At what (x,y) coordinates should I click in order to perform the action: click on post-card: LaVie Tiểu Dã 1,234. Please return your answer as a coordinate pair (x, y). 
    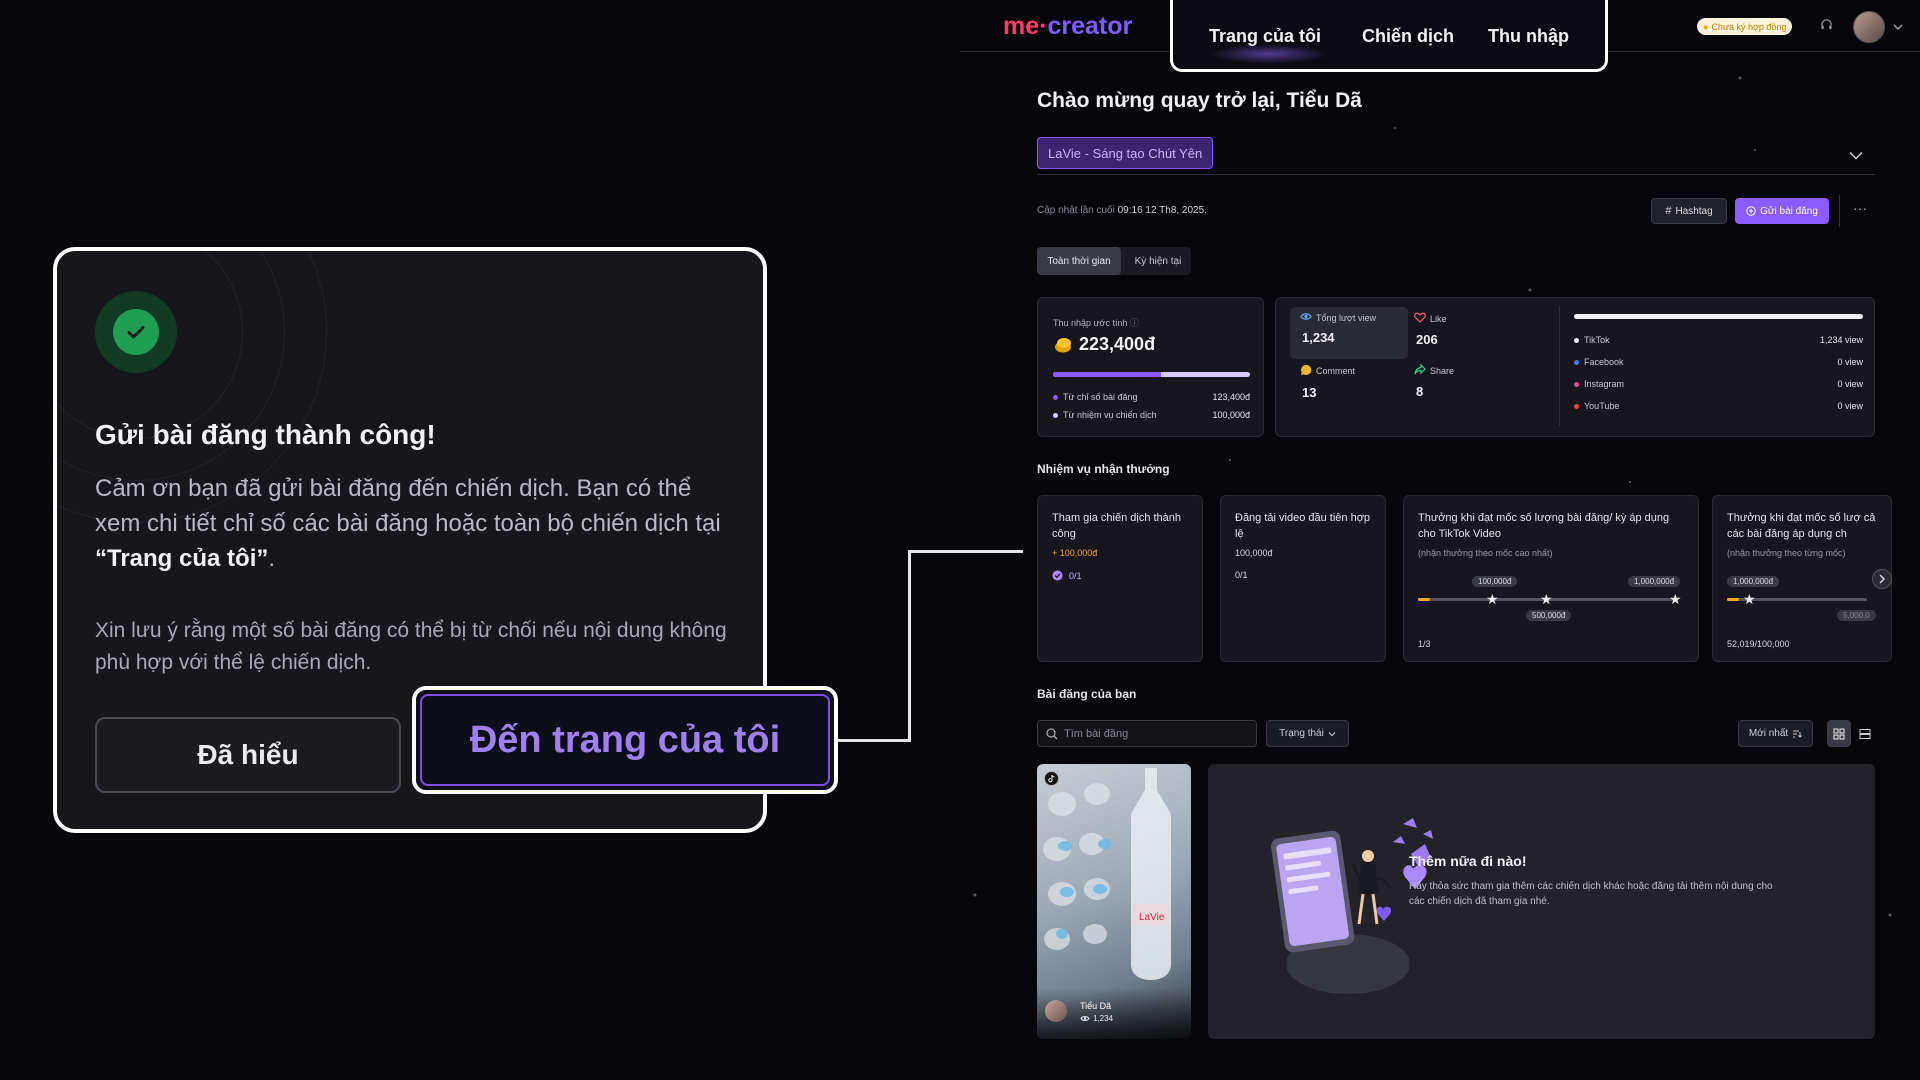
    Looking at the image, I should click on (1114, 901).